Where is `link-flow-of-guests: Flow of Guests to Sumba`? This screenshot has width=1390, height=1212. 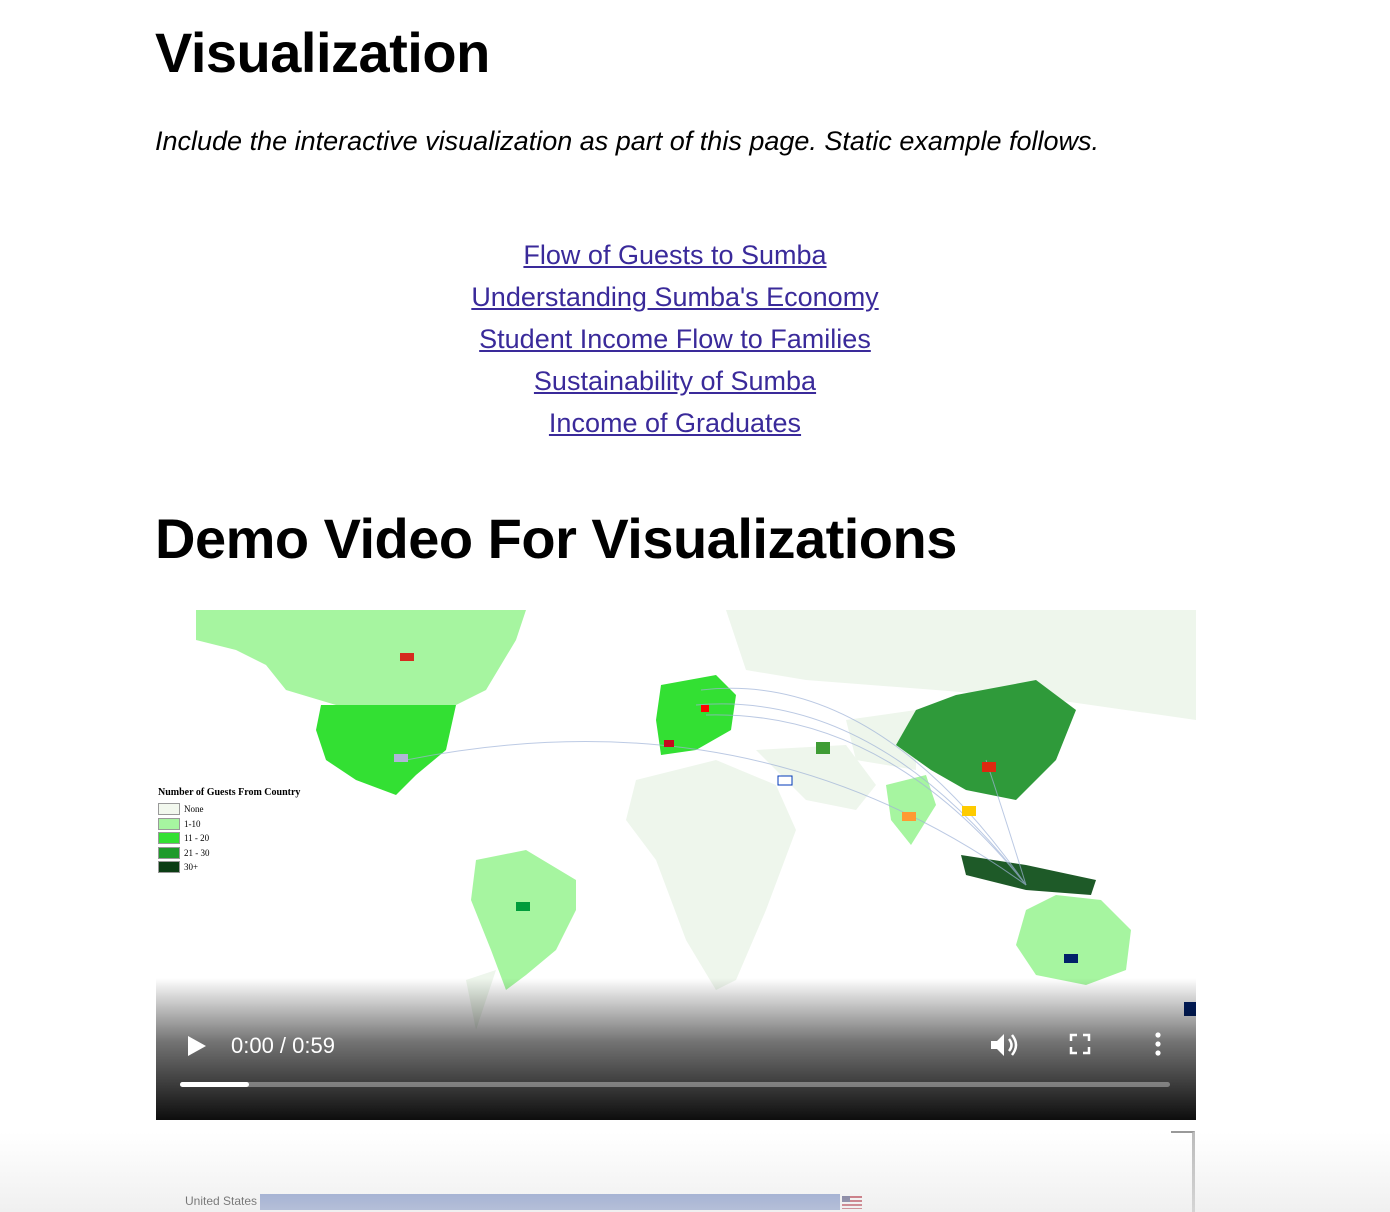 link-flow-of-guests: Flow of Guests to Sumba is located at coordinates (675, 255).